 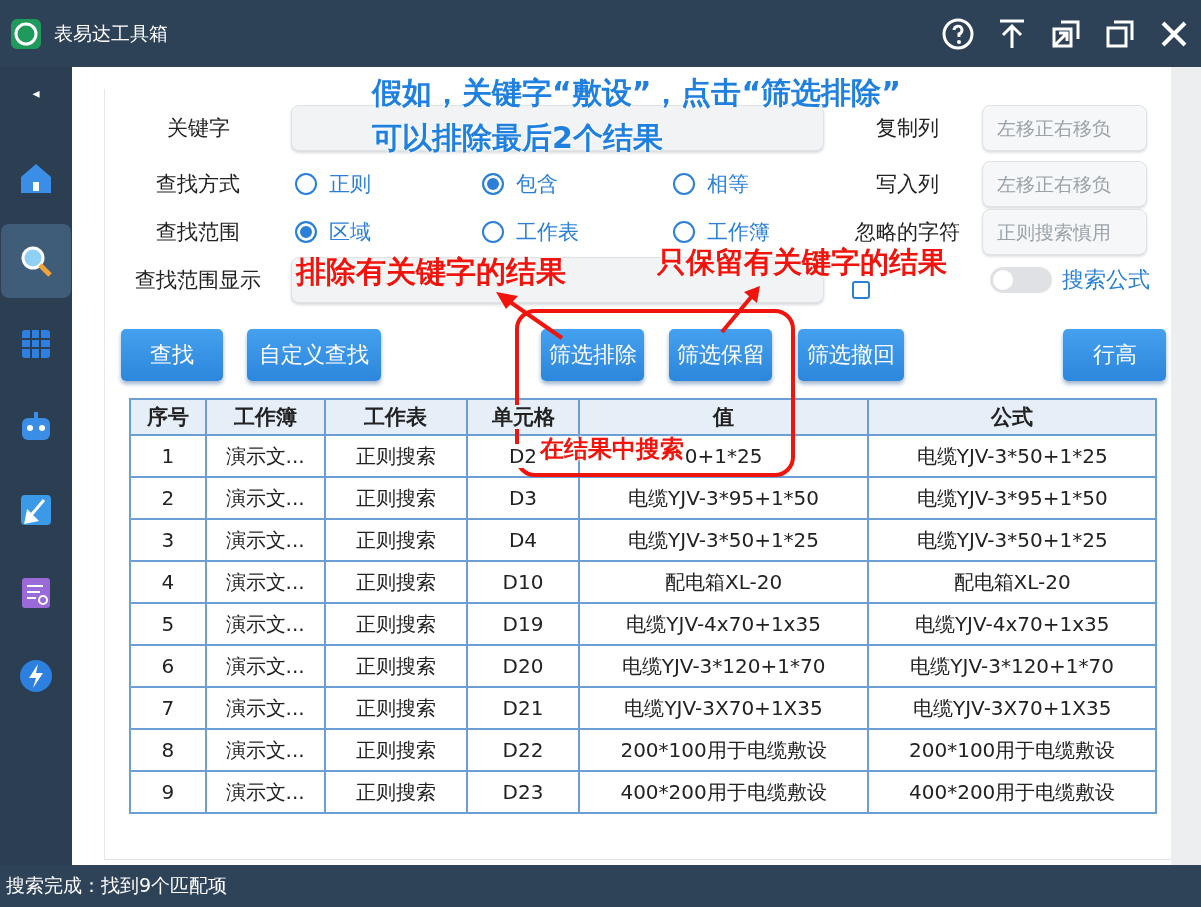 I want to click on annotation-label: 只保留有关键字的结果, so click(x=802, y=263).